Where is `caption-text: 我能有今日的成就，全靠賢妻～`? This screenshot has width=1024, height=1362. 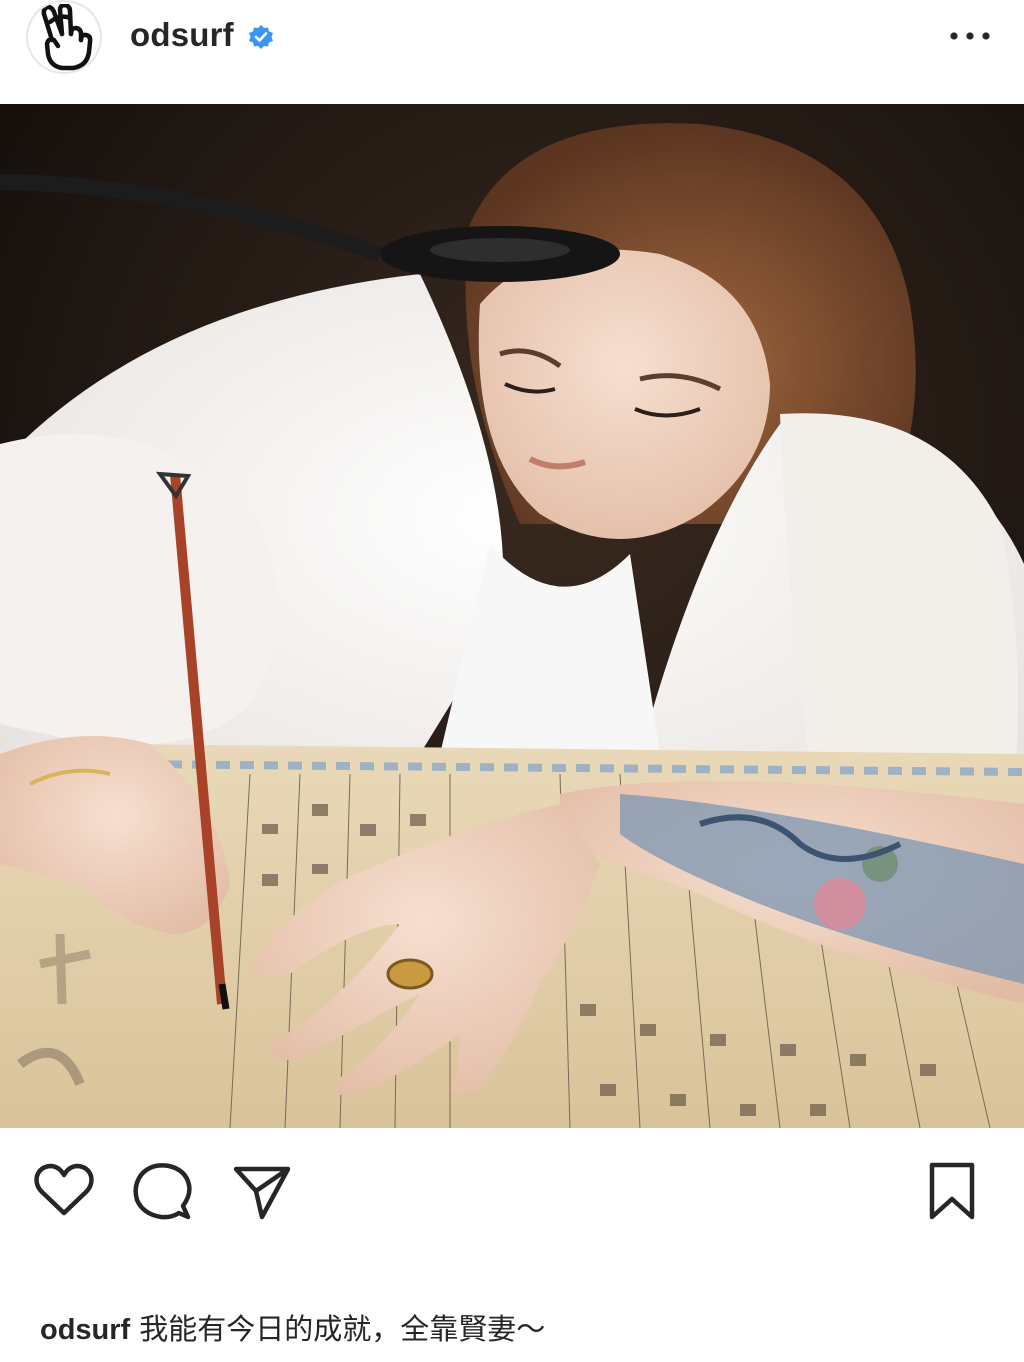 caption-text: 我能有今日的成就，全靠賢妻～ is located at coordinates (342, 1330).